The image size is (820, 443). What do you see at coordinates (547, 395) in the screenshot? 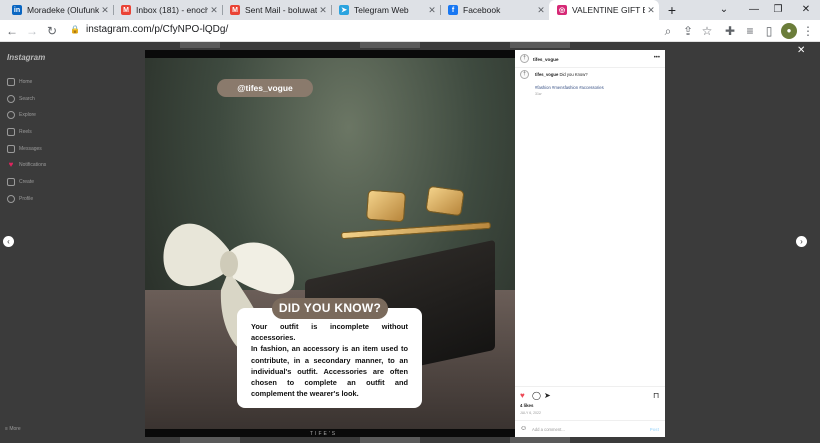
I see `share-icon: ➤` at bounding box center [547, 395].